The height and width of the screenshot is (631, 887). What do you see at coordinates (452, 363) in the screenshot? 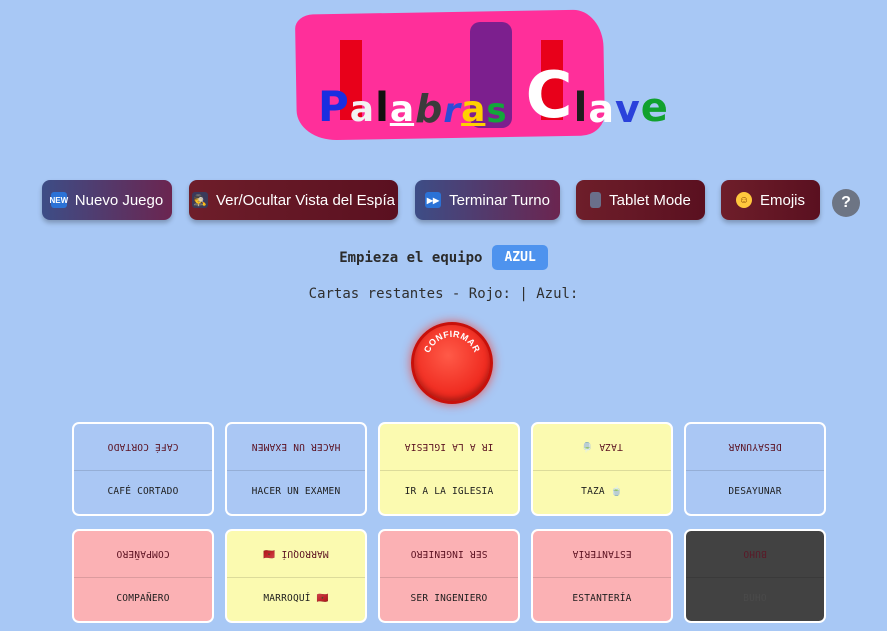
I see `confirm-button: CONFIRMAR` at bounding box center [452, 363].